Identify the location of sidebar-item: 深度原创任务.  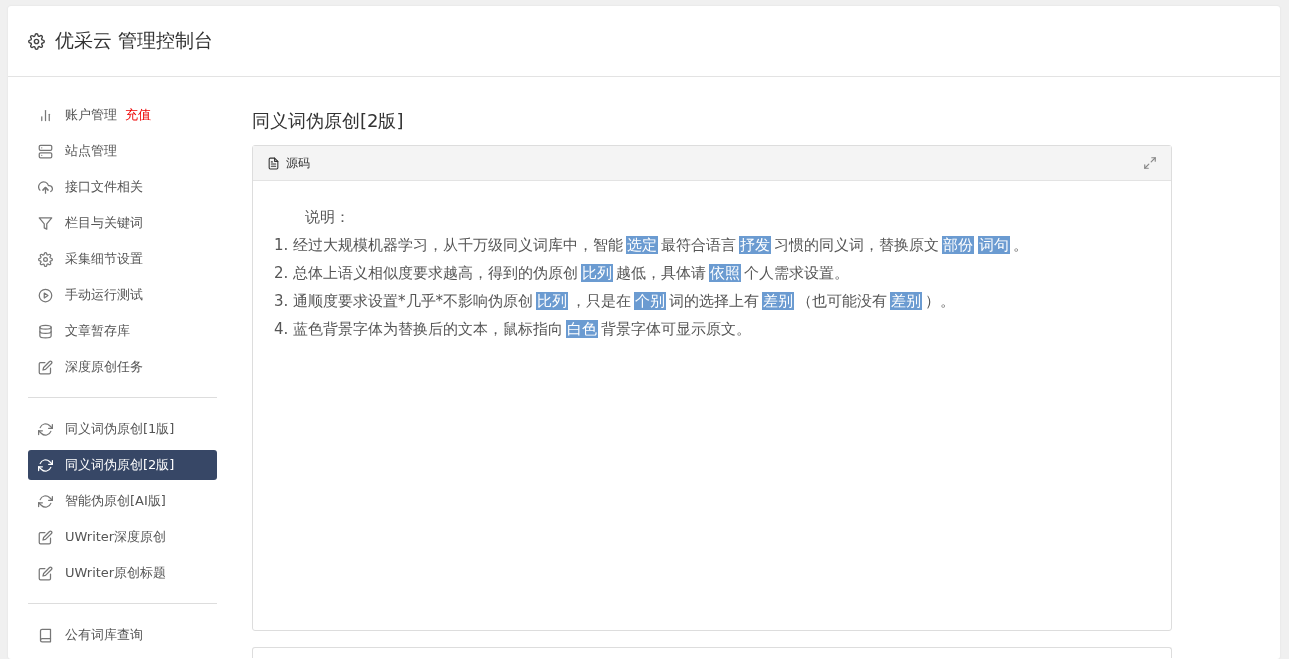
(122, 367).